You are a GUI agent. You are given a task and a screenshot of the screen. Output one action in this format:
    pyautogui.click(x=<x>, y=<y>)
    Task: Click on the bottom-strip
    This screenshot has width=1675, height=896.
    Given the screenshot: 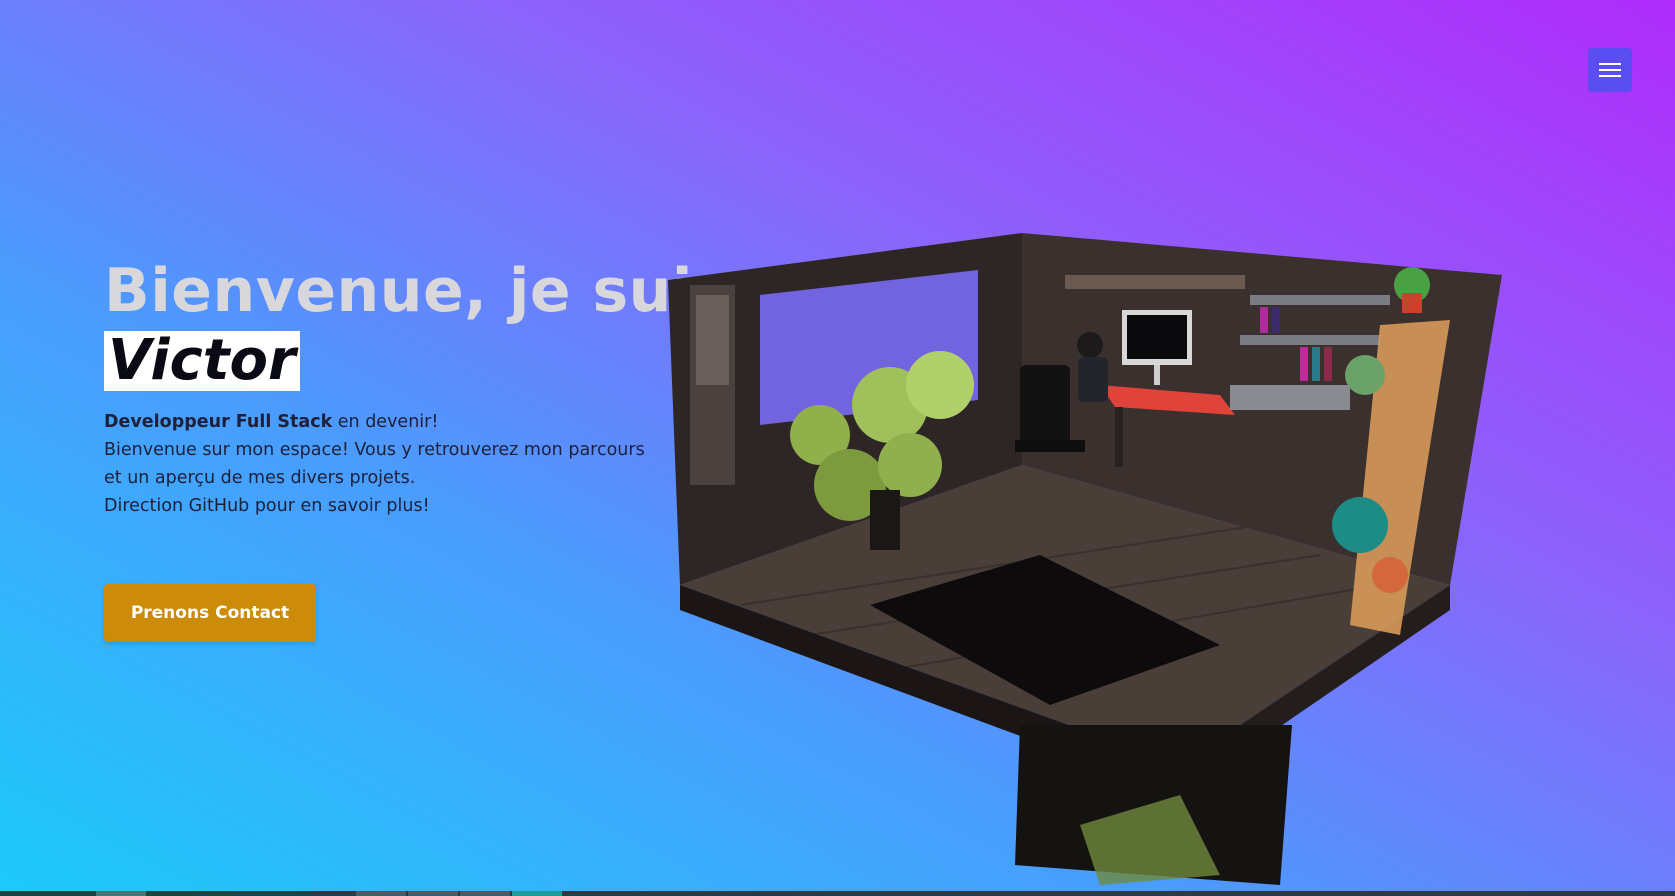 What is the action you would take?
    pyautogui.click(x=837, y=893)
    